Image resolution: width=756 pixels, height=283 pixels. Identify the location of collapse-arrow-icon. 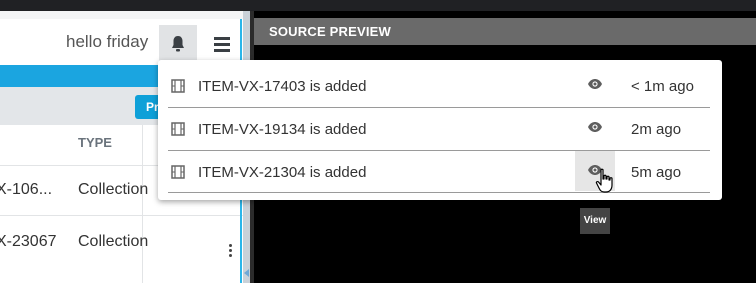
(246, 273).